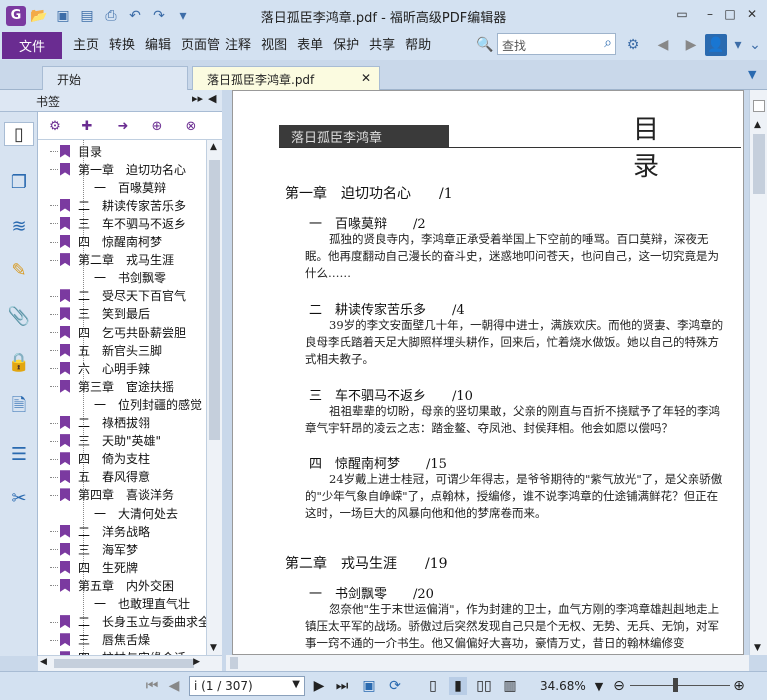 This screenshot has width=767, height=700. I want to click on bookmark-item: 三 车不驷马不返乡, so click(118, 223).